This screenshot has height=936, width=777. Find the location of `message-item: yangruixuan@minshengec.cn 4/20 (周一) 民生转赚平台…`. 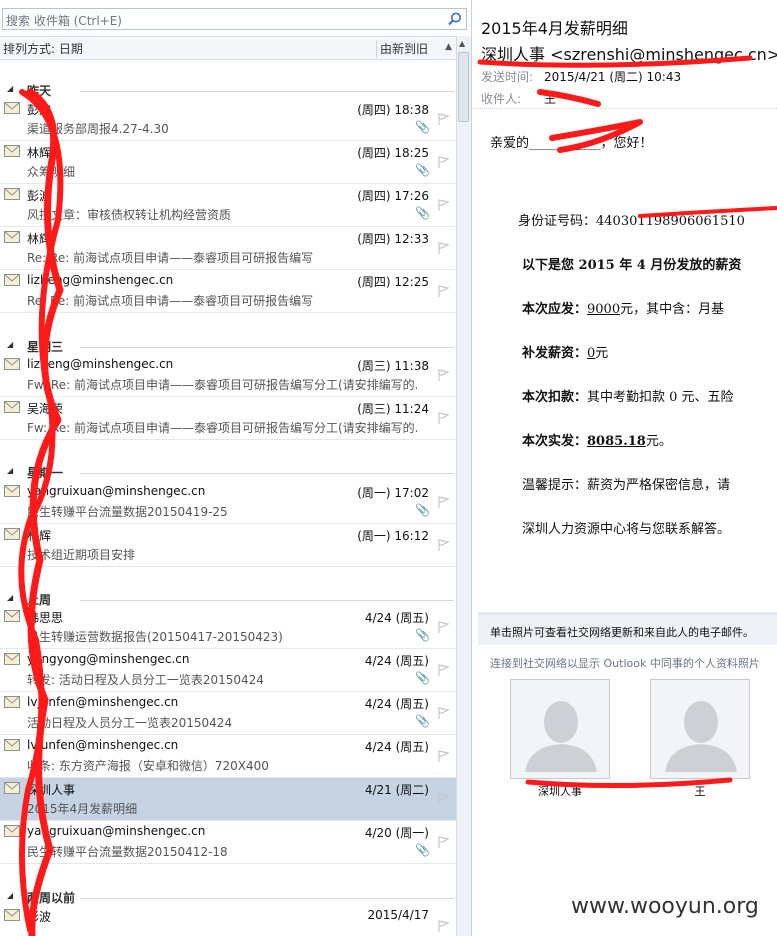

message-item: yangruixuan@minshengec.cn 4/20 (周一) 民生转赚平台… is located at coordinates (228, 842).